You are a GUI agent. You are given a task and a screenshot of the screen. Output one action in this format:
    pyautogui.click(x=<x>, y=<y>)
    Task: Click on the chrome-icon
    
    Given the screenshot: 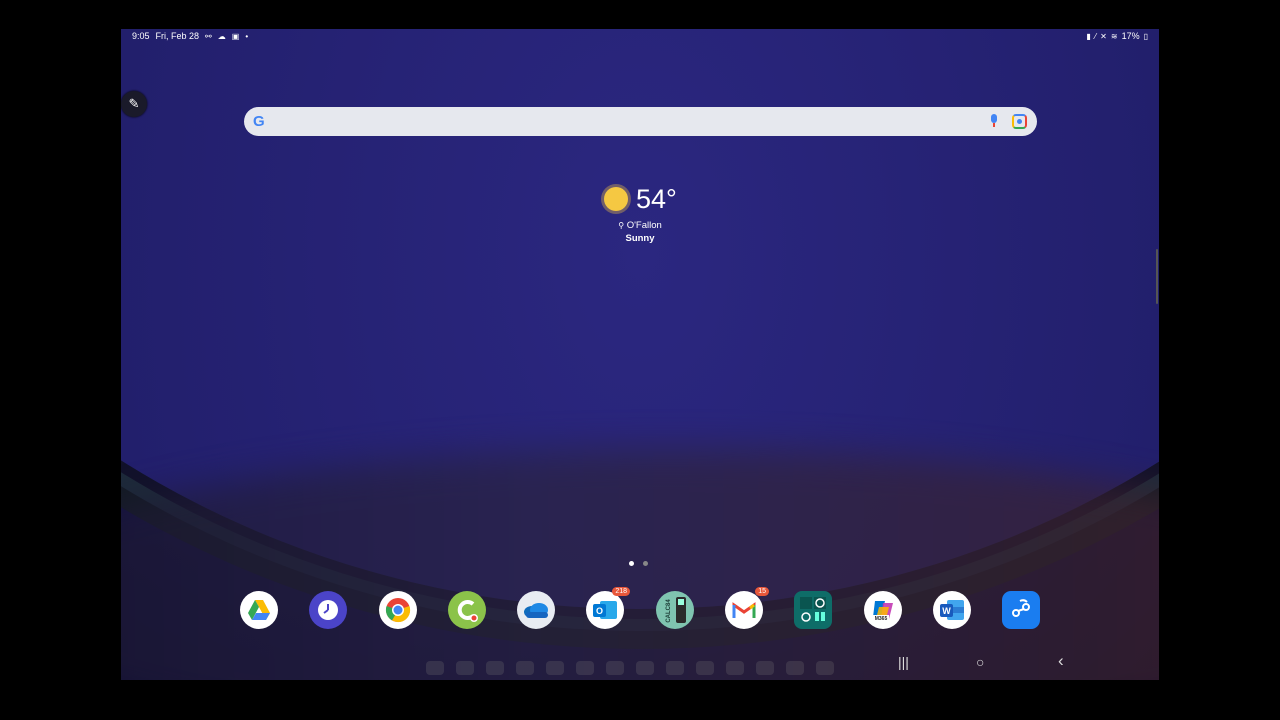 What is the action you would take?
    pyautogui.click(x=398, y=610)
    